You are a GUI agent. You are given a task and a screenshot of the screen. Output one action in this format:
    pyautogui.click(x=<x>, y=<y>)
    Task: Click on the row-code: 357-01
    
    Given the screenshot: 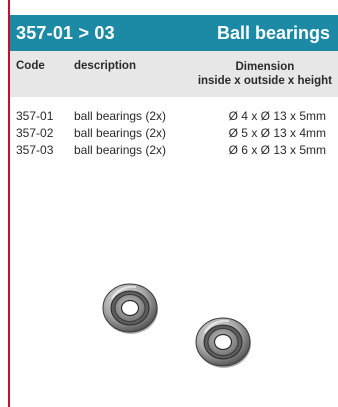 What is the action you would take?
    pyautogui.click(x=35, y=116)
    